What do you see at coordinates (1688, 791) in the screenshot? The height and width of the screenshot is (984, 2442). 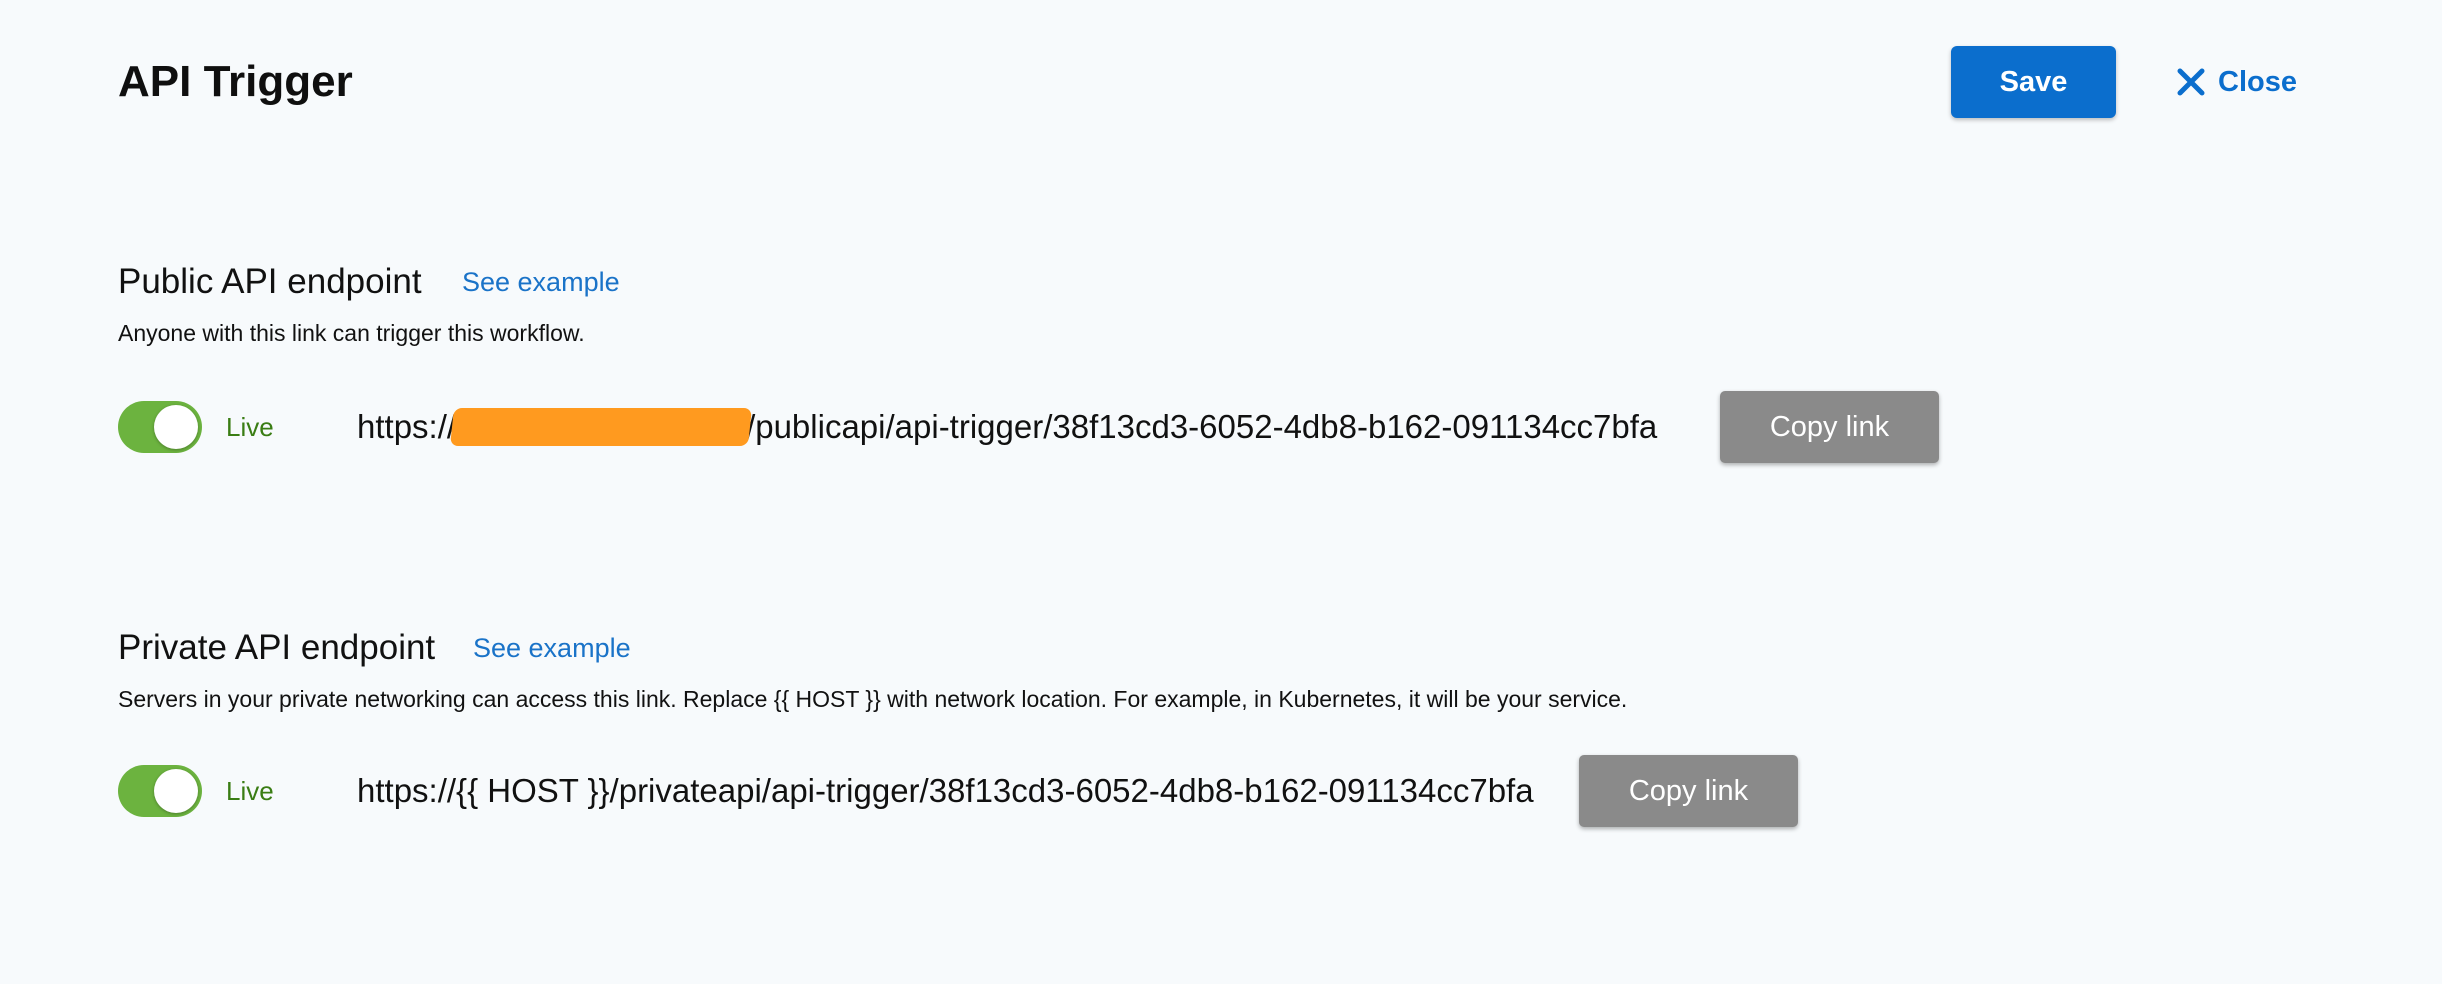 I see `private-copy-link-button: Copy link` at bounding box center [1688, 791].